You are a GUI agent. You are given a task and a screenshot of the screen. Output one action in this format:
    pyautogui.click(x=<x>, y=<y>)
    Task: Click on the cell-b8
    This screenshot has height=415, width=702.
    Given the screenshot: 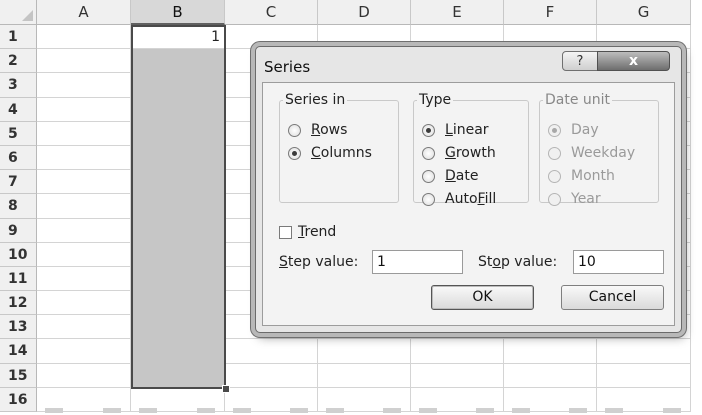 What is the action you would take?
    pyautogui.click(x=178, y=206)
    